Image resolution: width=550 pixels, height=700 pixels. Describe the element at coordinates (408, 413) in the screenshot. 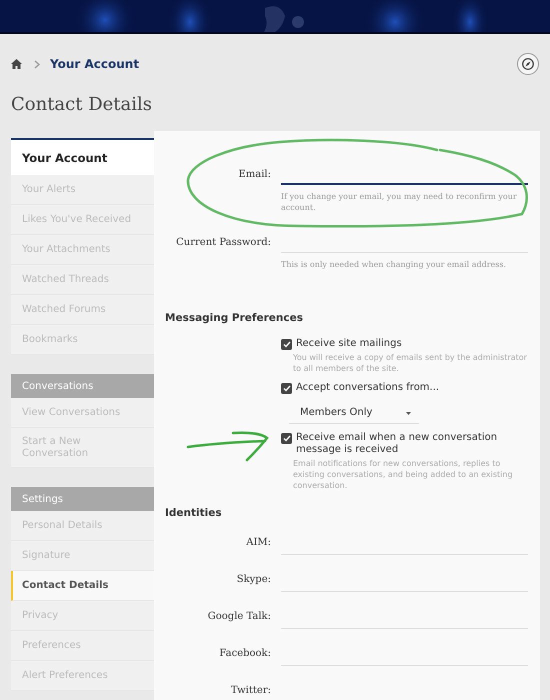

I see `caret-icon` at that location.